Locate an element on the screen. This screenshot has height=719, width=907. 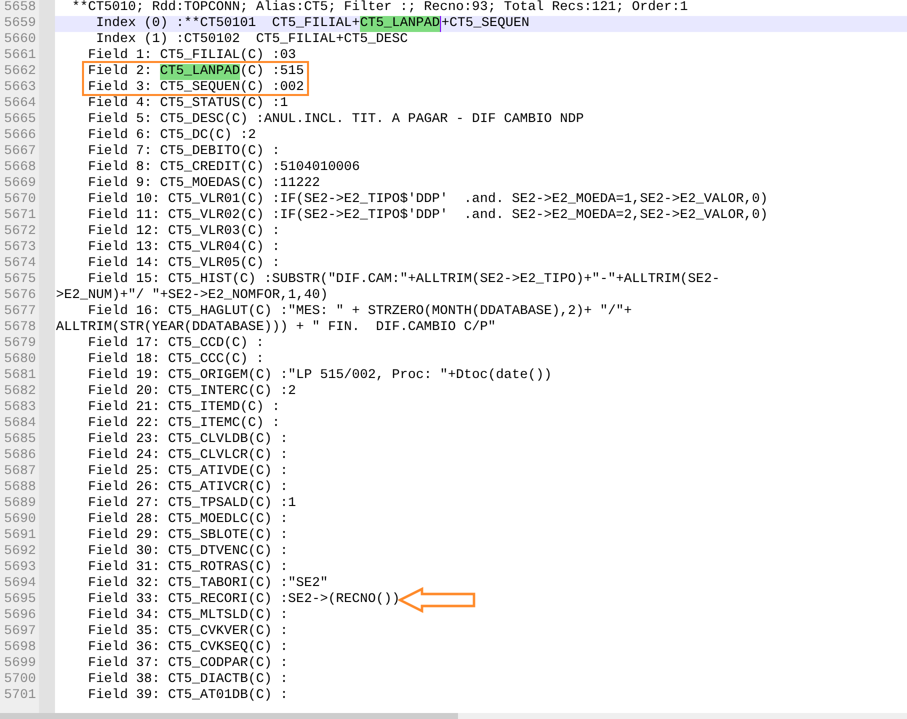
line-number: 5691 is located at coordinates (19, 536).